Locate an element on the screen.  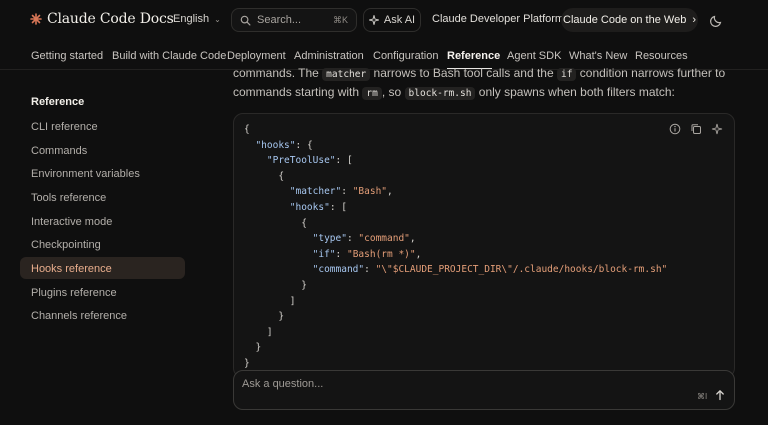
prose-text: commands starting with is located at coordinates (298, 92).